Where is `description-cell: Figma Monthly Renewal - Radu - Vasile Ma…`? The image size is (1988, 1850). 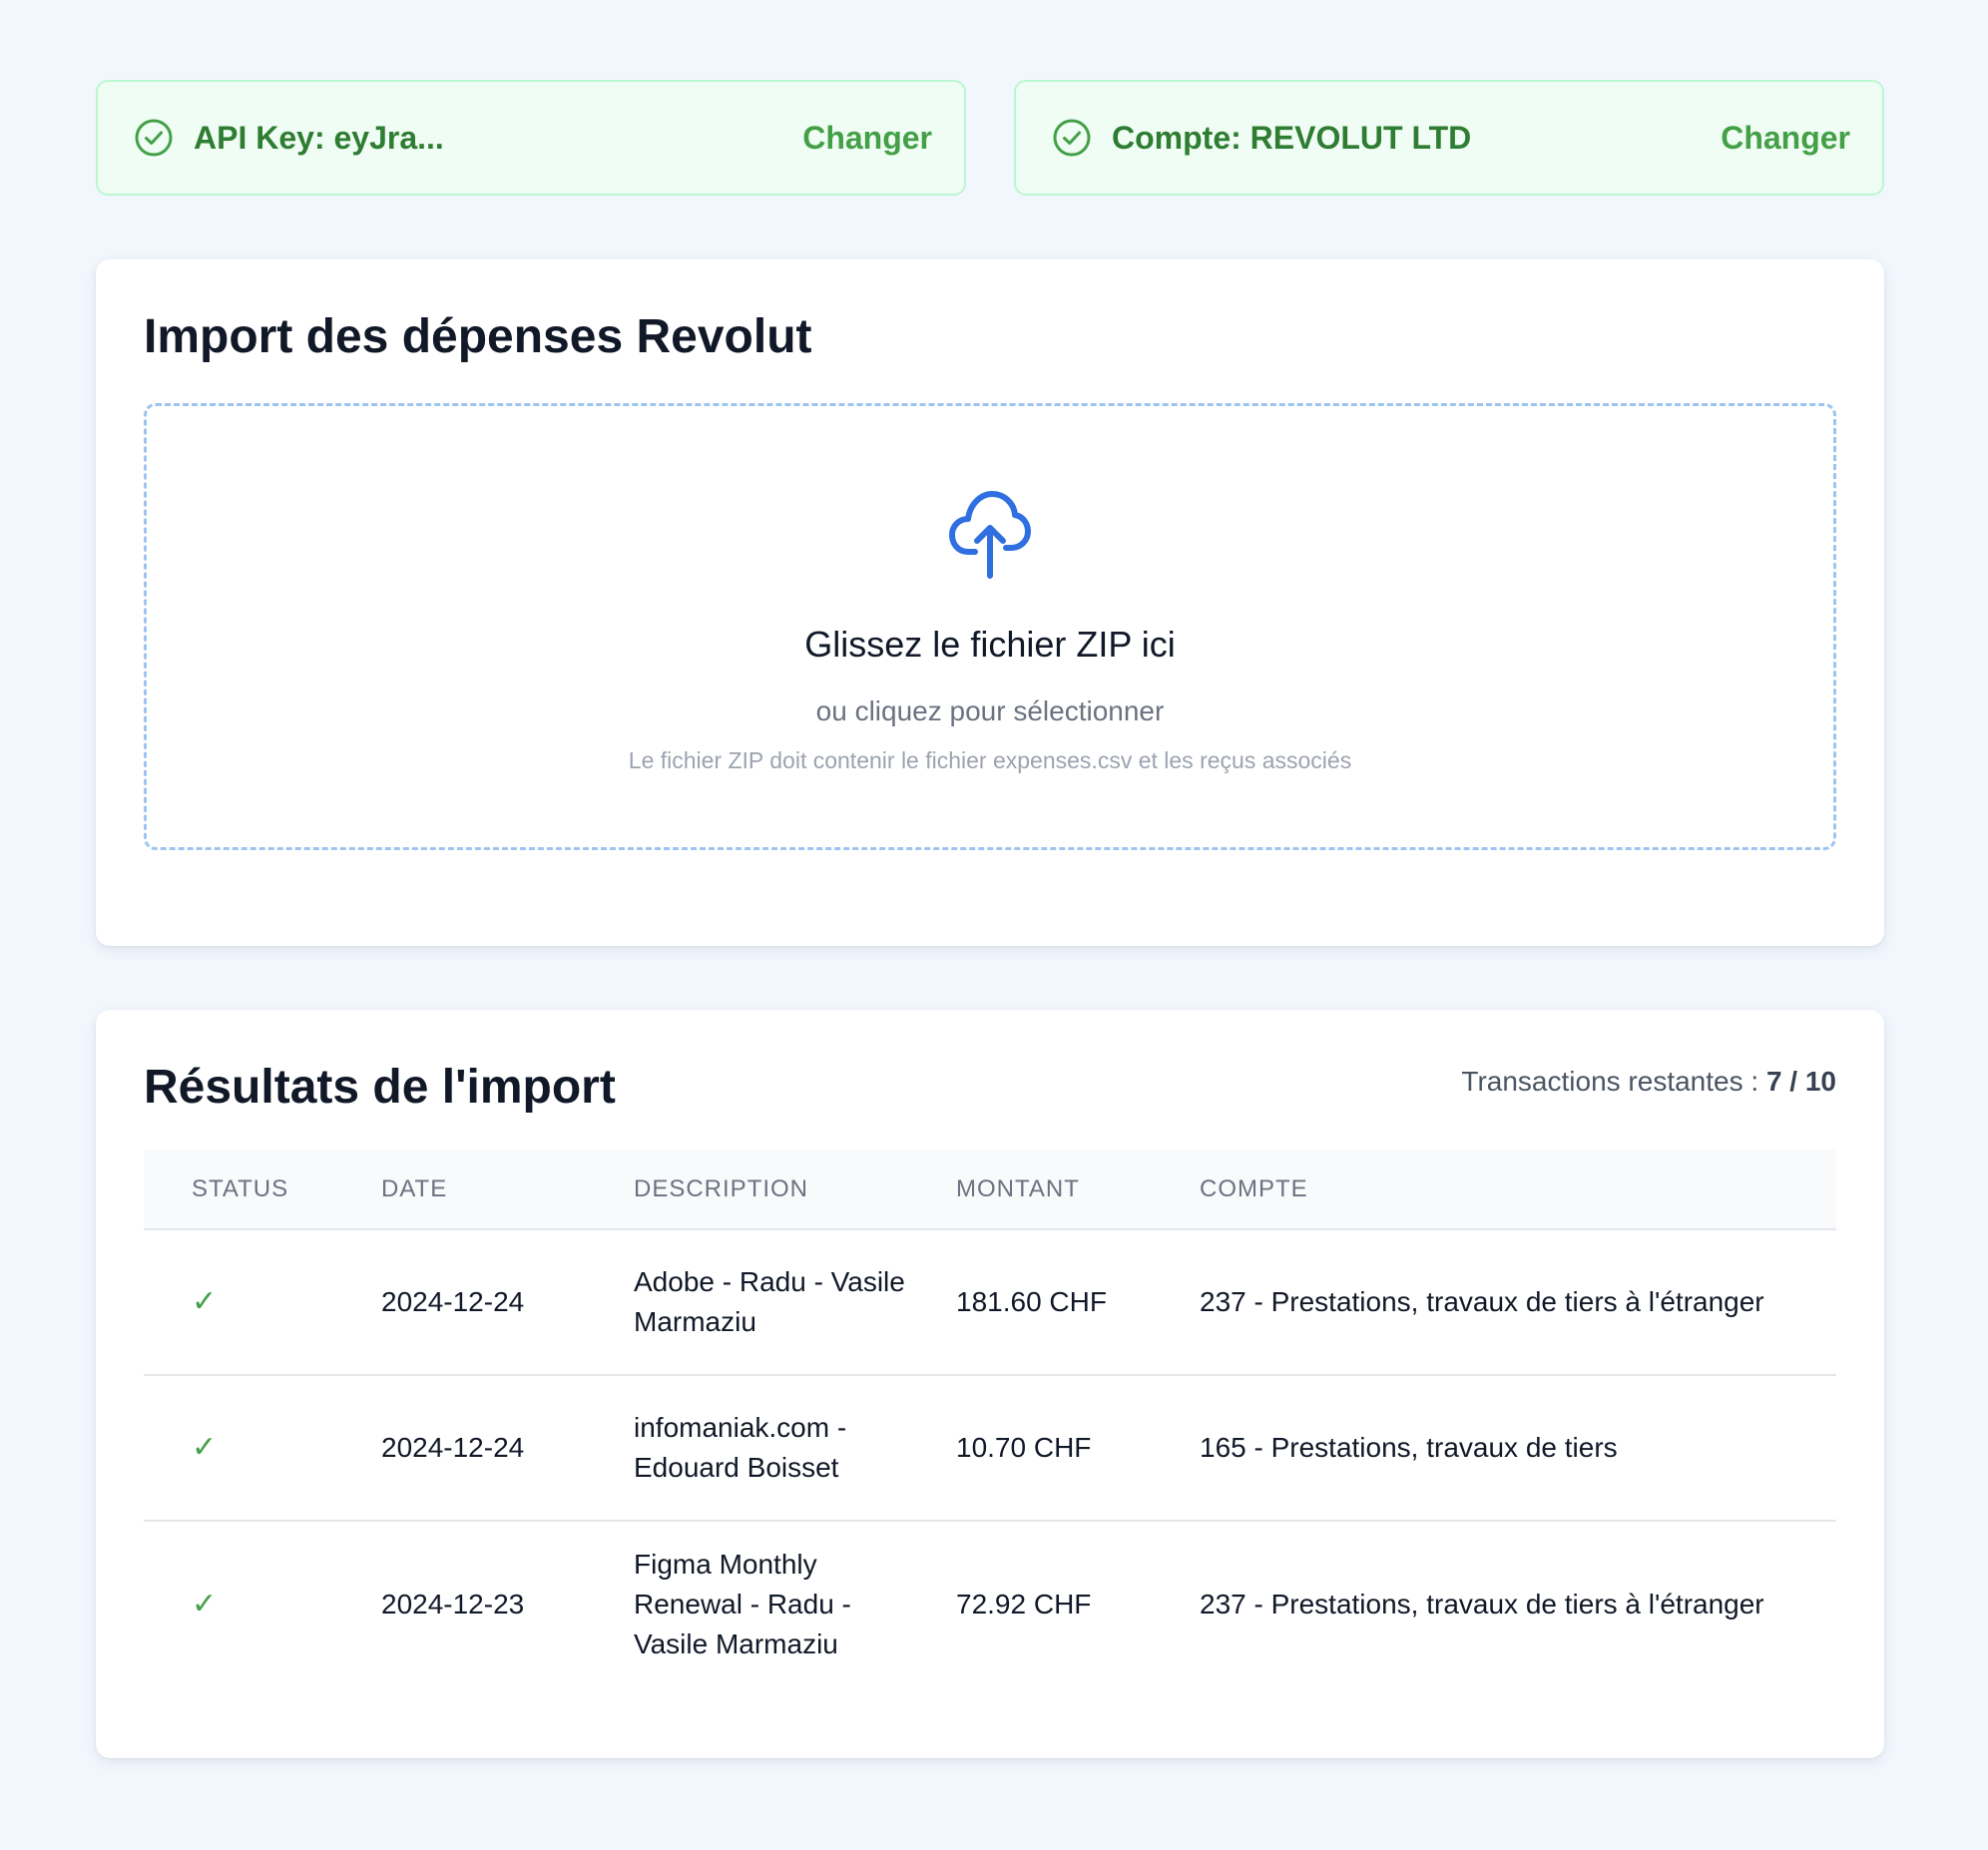
description-cell: Figma Monthly Renewal - Radu - Vasile Ma… is located at coordinates (742, 1603).